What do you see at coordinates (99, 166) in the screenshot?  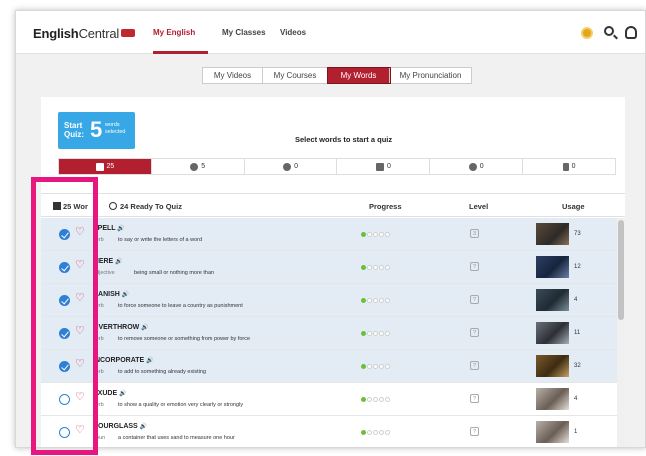 I see `abc-icon` at bounding box center [99, 166].